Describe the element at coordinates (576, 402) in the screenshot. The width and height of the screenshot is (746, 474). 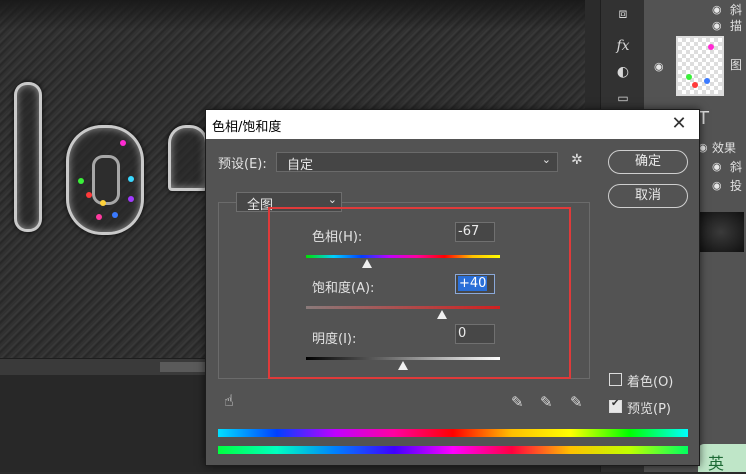
I see `eyedropper-minus-icon: ✎` at that location.